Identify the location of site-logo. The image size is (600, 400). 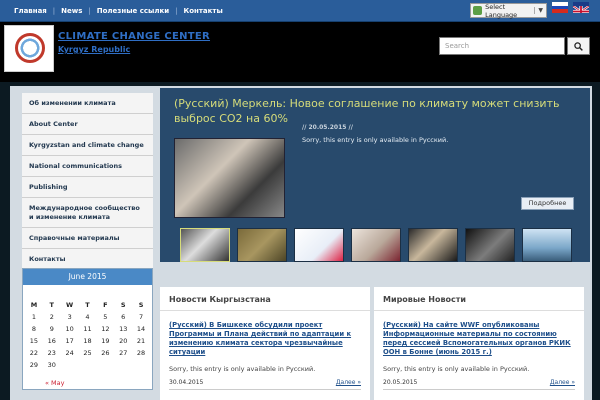
(29, 48).